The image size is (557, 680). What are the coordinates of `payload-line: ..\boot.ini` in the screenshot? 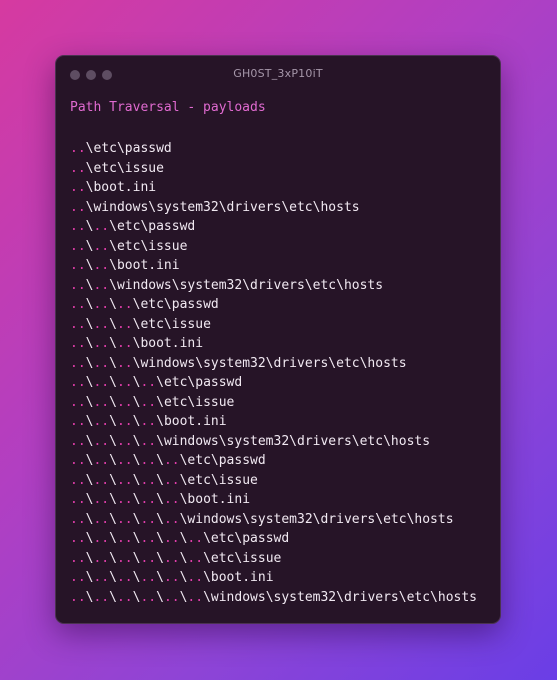 It's located at (273, 188).